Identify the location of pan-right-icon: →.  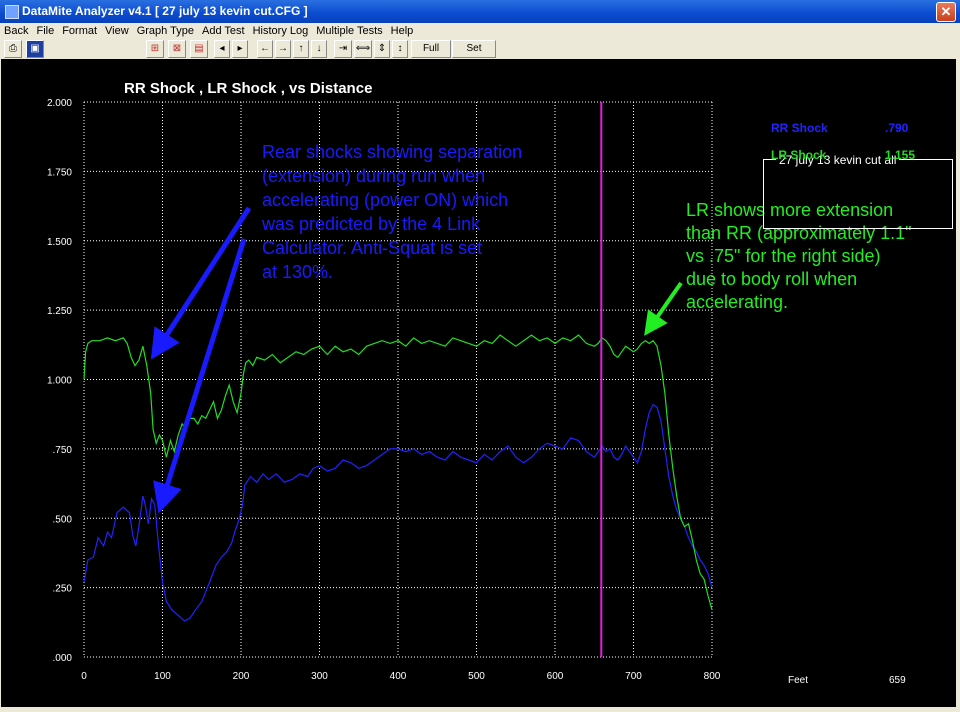
(283, 49).